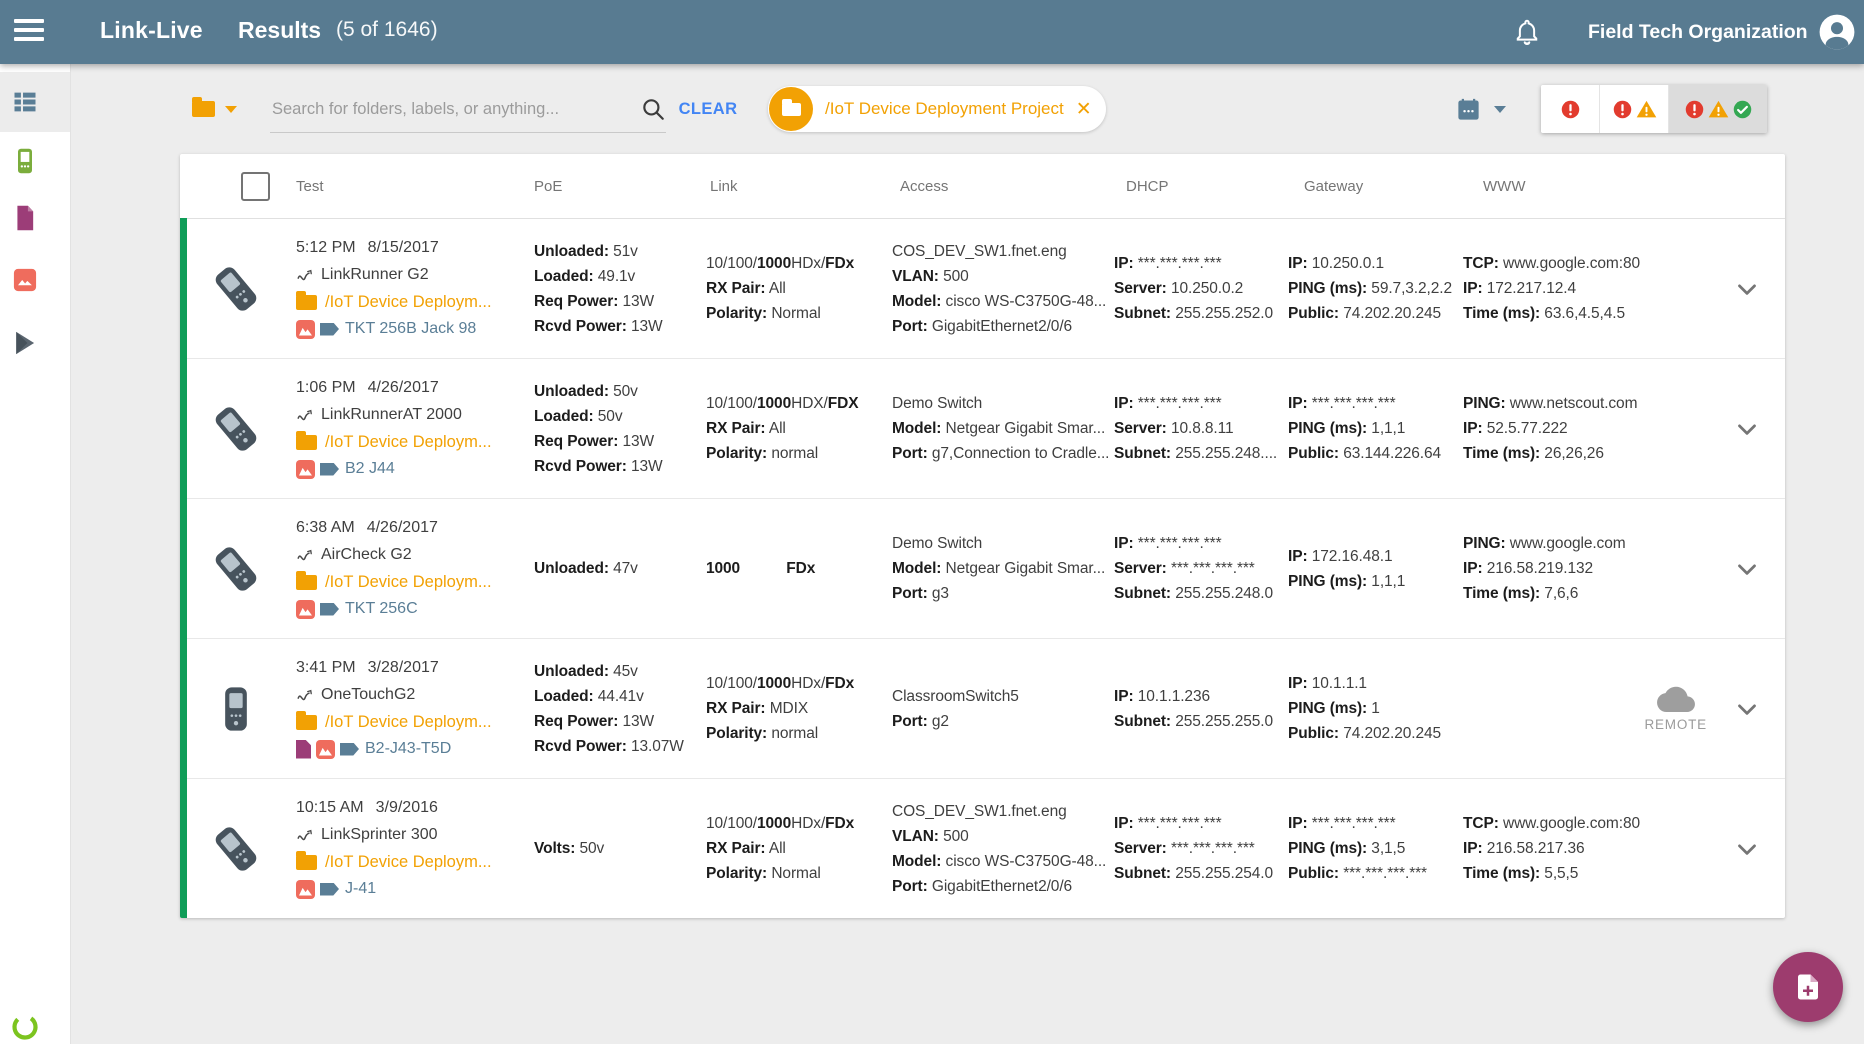 The image size is (1864, 1044). What do you see at coordinates (25, 1027) in the screenshot?
I see `netscout-ring-logo` at bounding box center [25, 1027].